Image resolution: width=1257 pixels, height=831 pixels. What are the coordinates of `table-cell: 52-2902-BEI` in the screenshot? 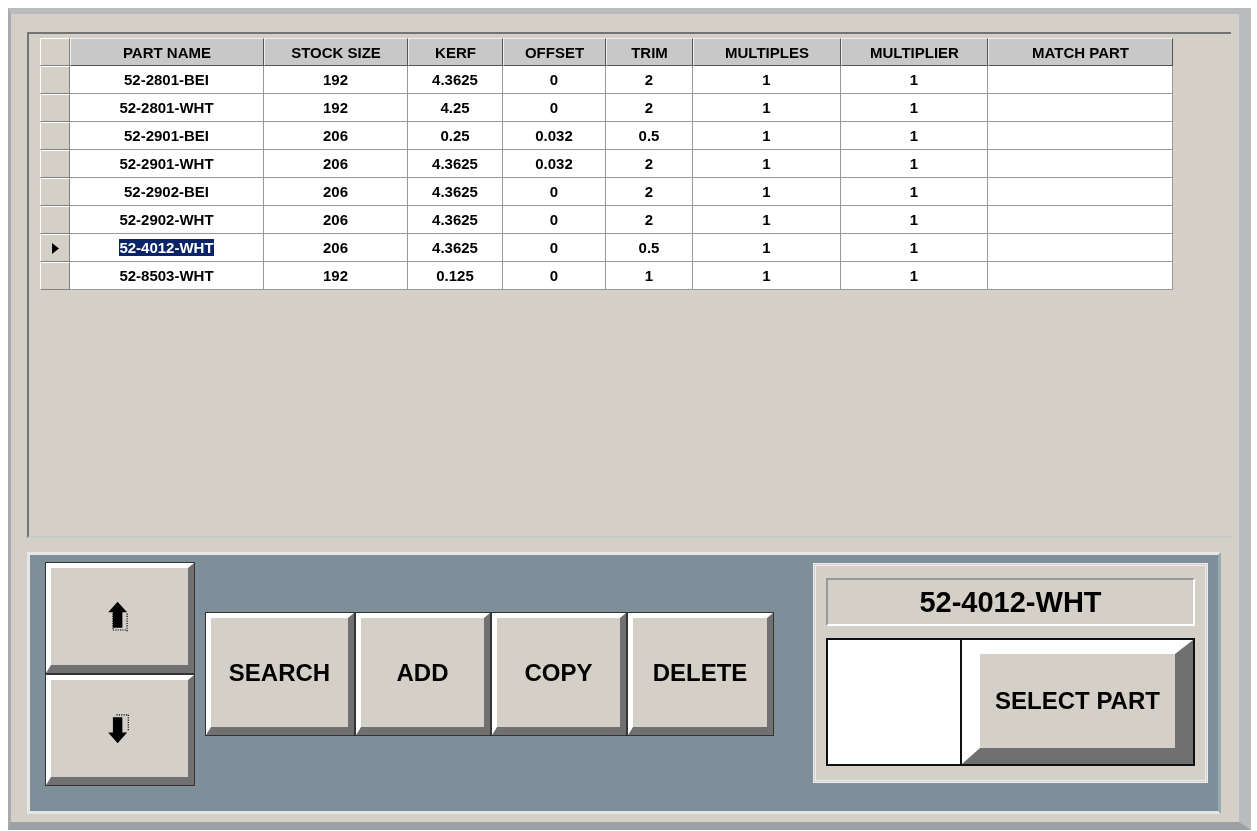 It's located at (167, 192).